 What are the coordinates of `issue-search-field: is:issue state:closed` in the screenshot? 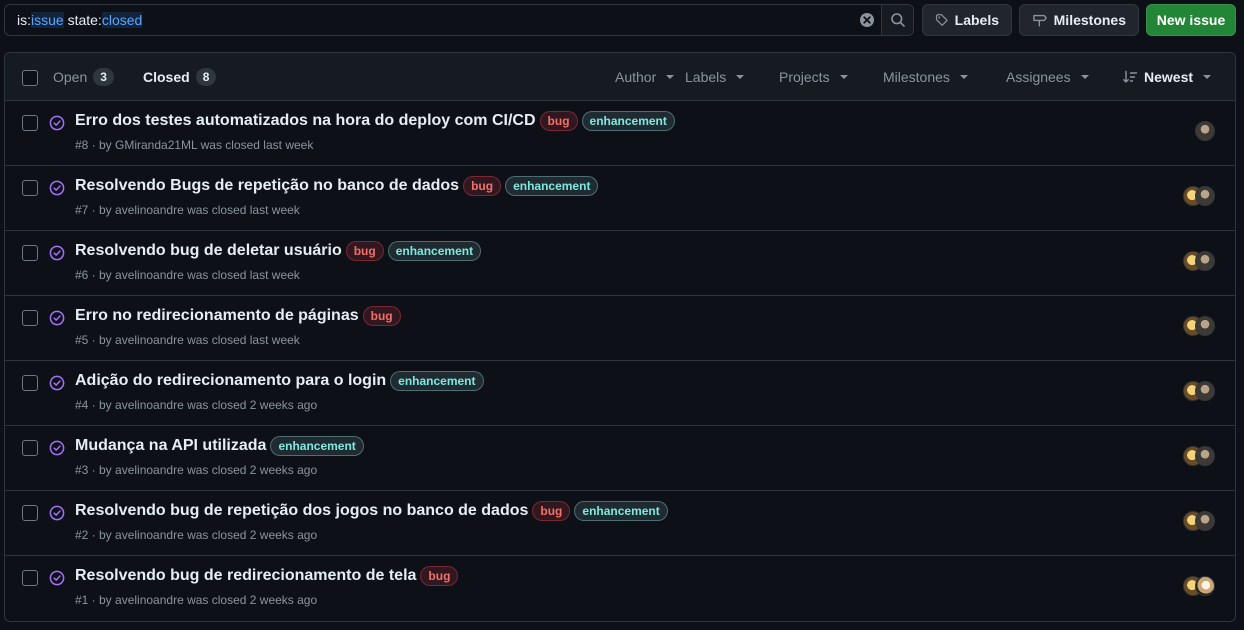 It's located at (459, 20).